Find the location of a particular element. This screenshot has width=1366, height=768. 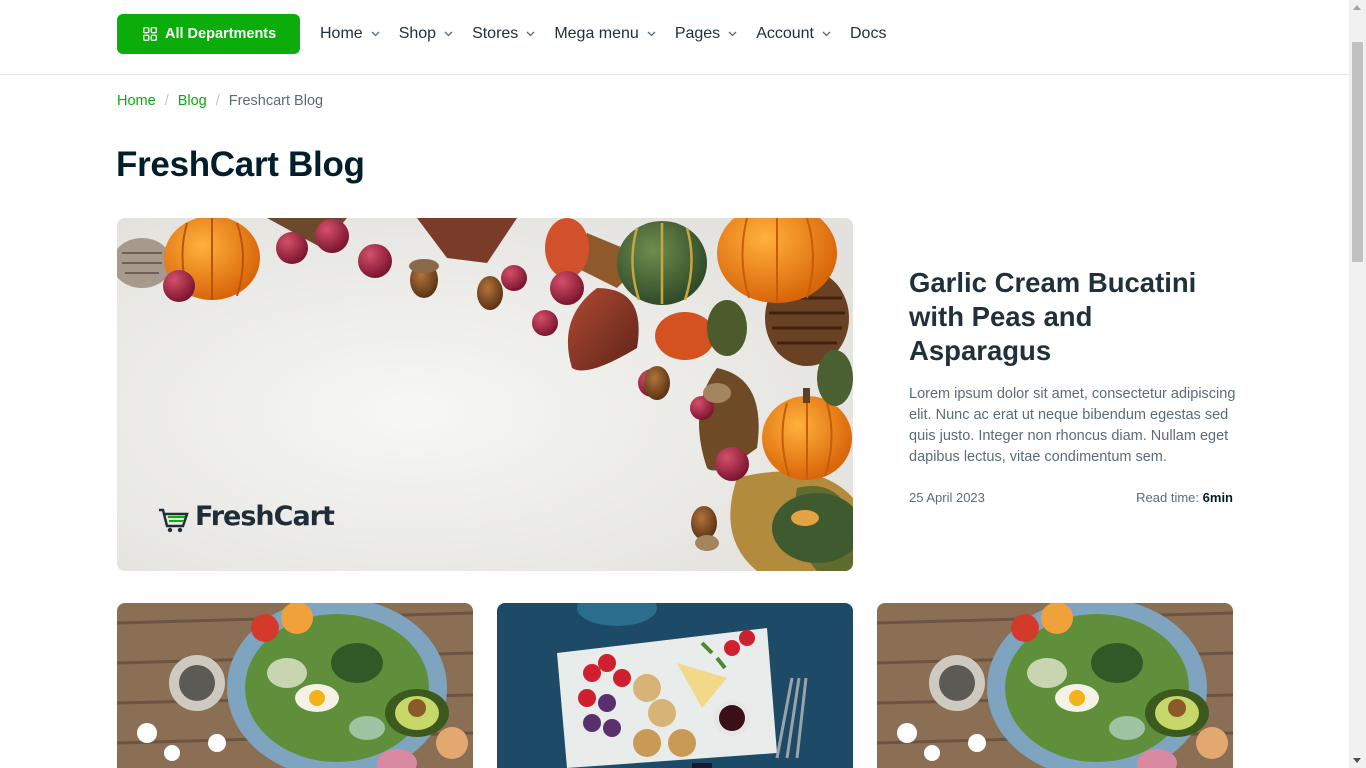

nav-item-label: Docs is located at coordinates (868, 33).